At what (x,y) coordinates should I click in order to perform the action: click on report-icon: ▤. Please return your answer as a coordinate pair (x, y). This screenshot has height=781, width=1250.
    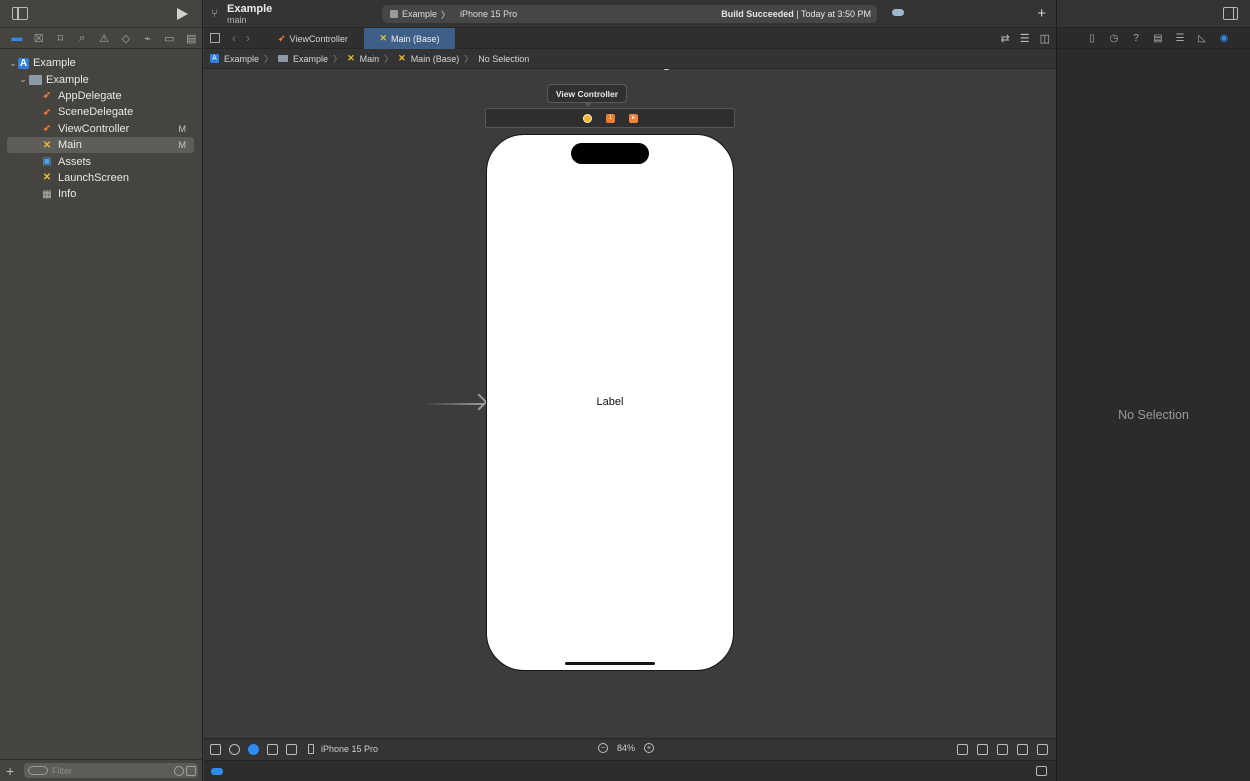
    Looking at the image, I should click on (191, 38).